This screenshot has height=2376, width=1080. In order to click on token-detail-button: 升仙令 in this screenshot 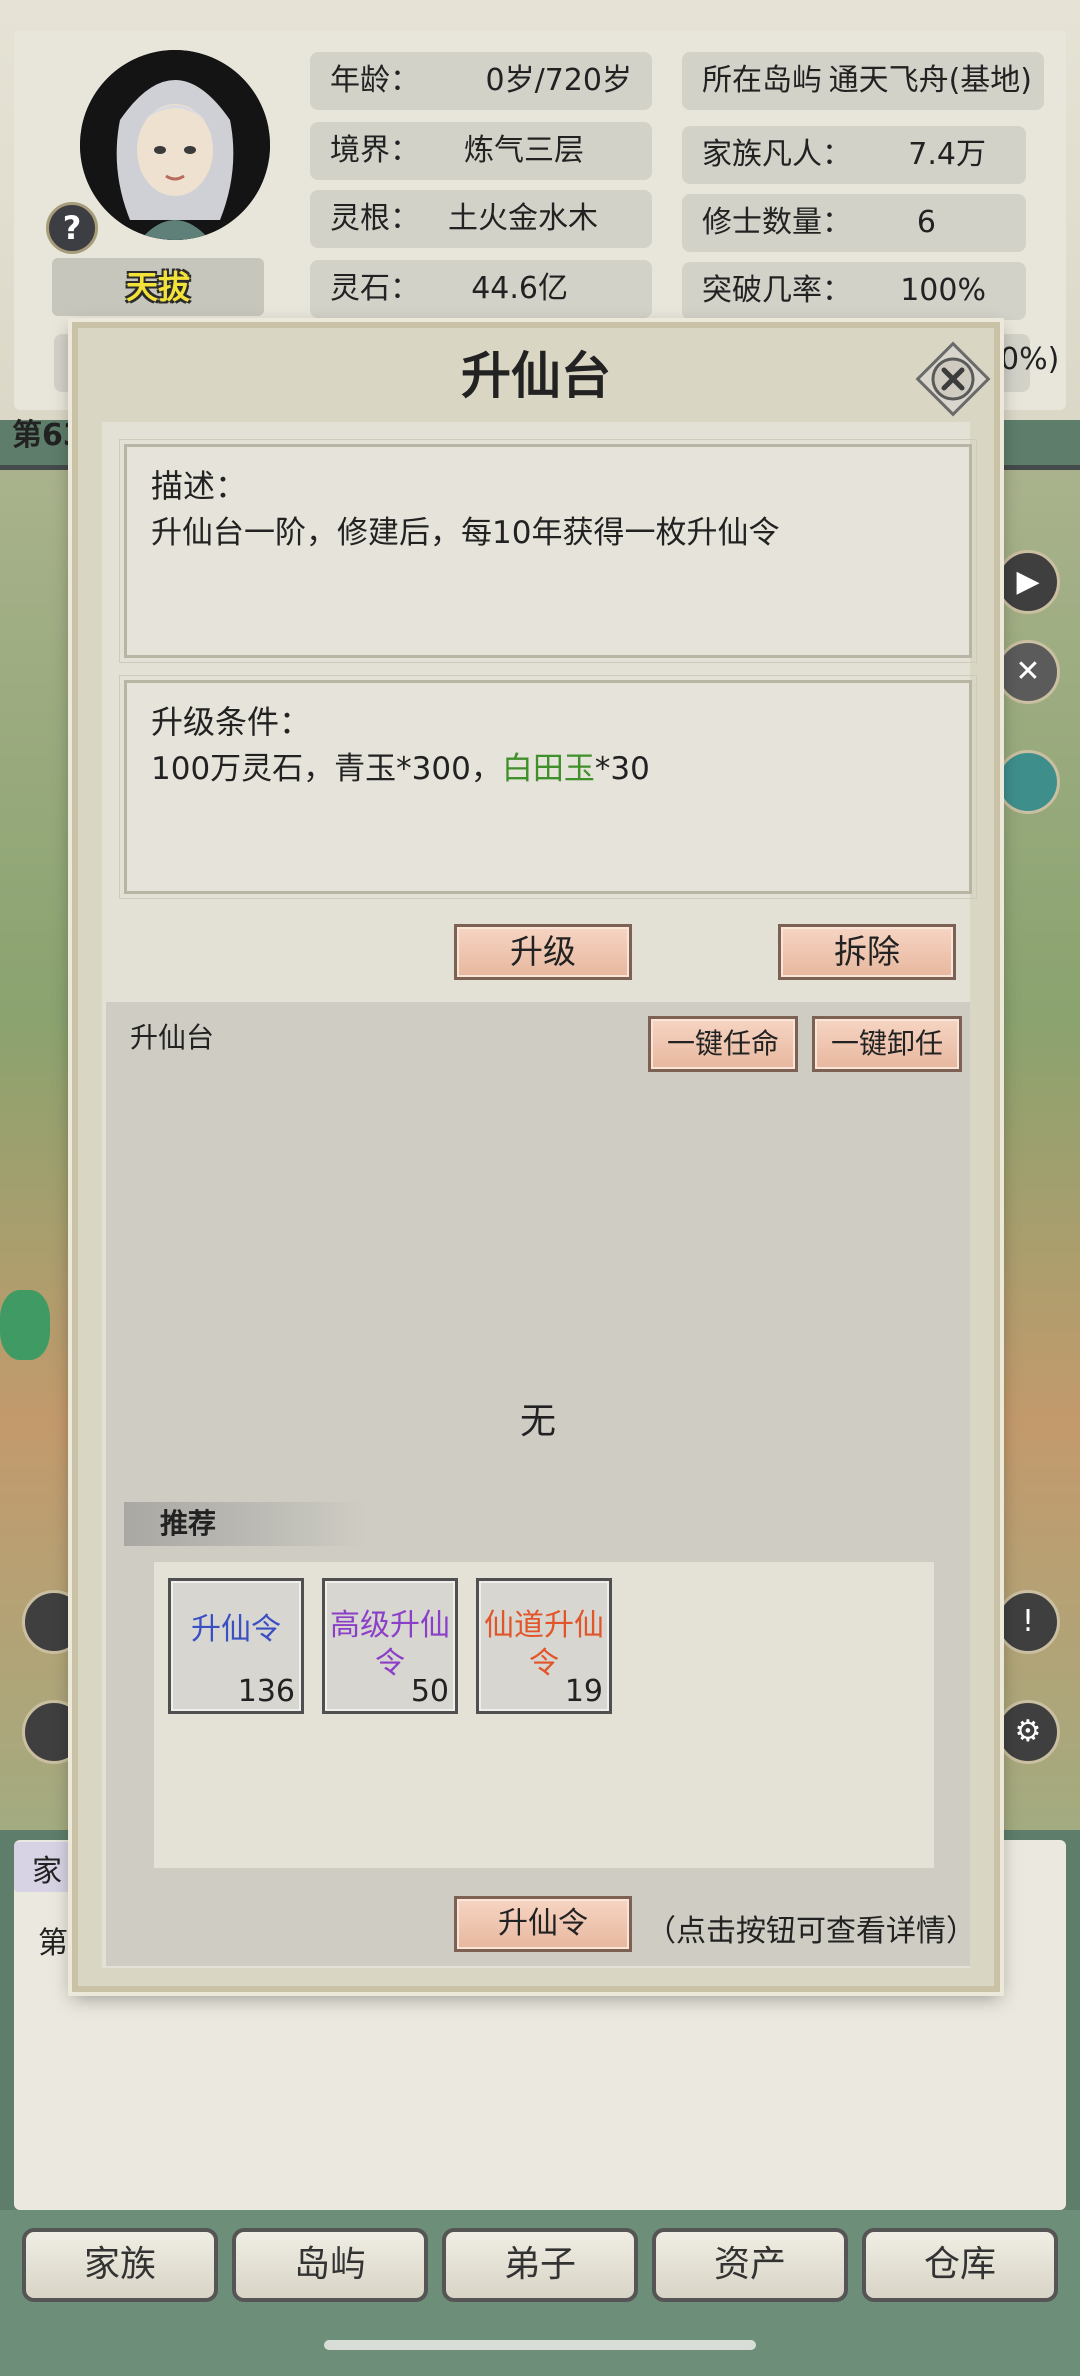, I will do `click(543, 1924)`.